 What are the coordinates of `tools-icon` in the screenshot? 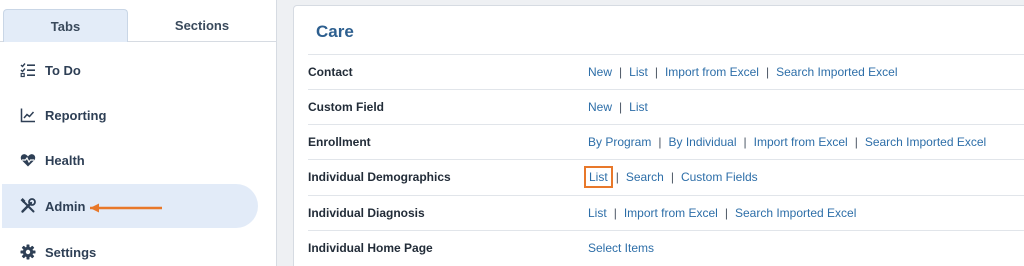 It's located at (28, 206).